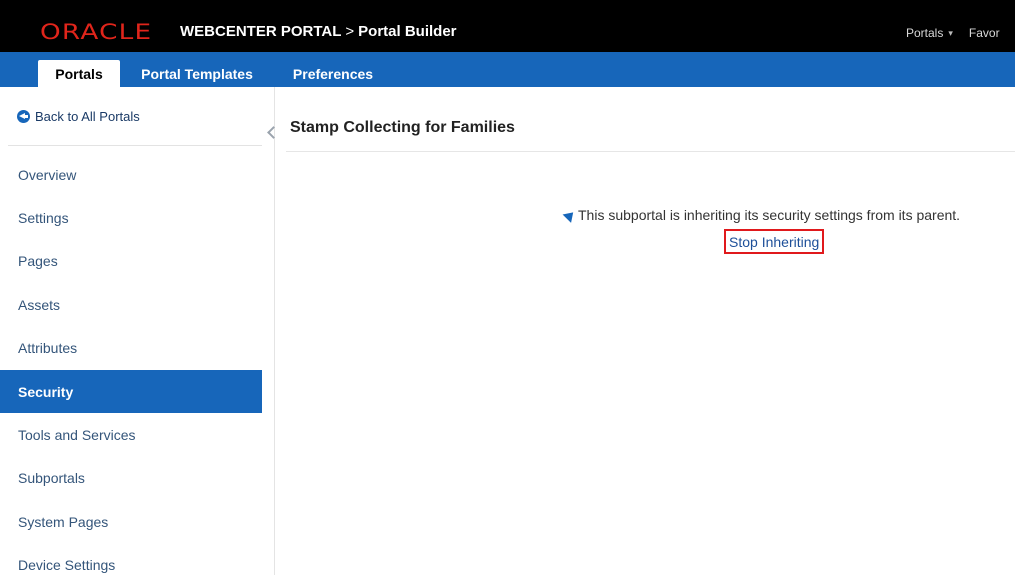 The image size is (1015, 587). What do you see at coordinates (23, 116) in the screenshot?
I see `arrow-left-circle-icon` at bounding box center [23, 116].